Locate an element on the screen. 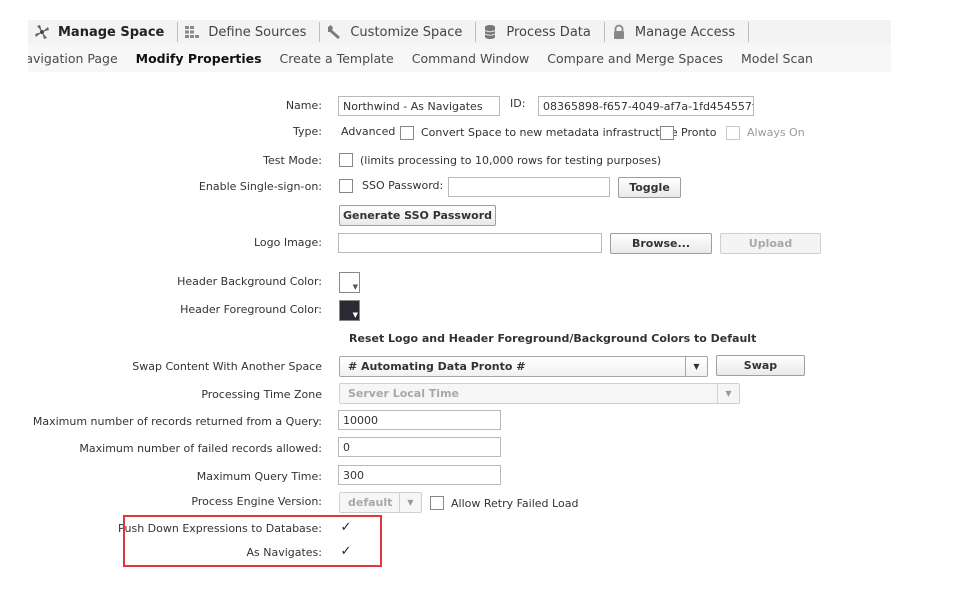  tab-label: Define Sources is located at coordinates (257, 32).